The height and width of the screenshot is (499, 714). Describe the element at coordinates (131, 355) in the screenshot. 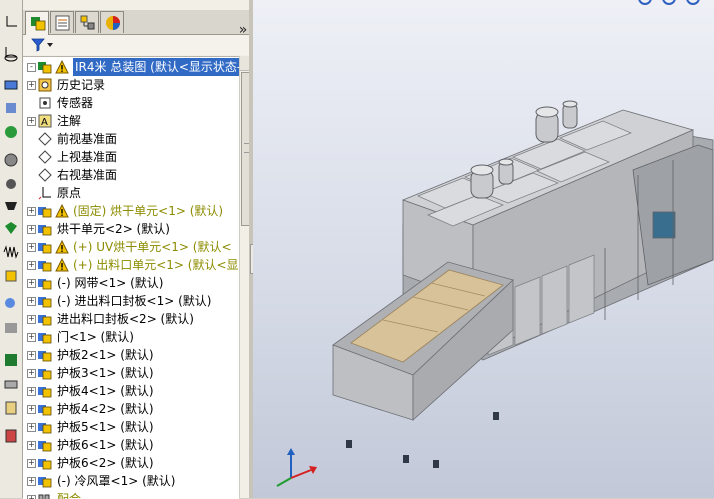

I see `tree-item: + 护板2<1> (默认)` at that location.